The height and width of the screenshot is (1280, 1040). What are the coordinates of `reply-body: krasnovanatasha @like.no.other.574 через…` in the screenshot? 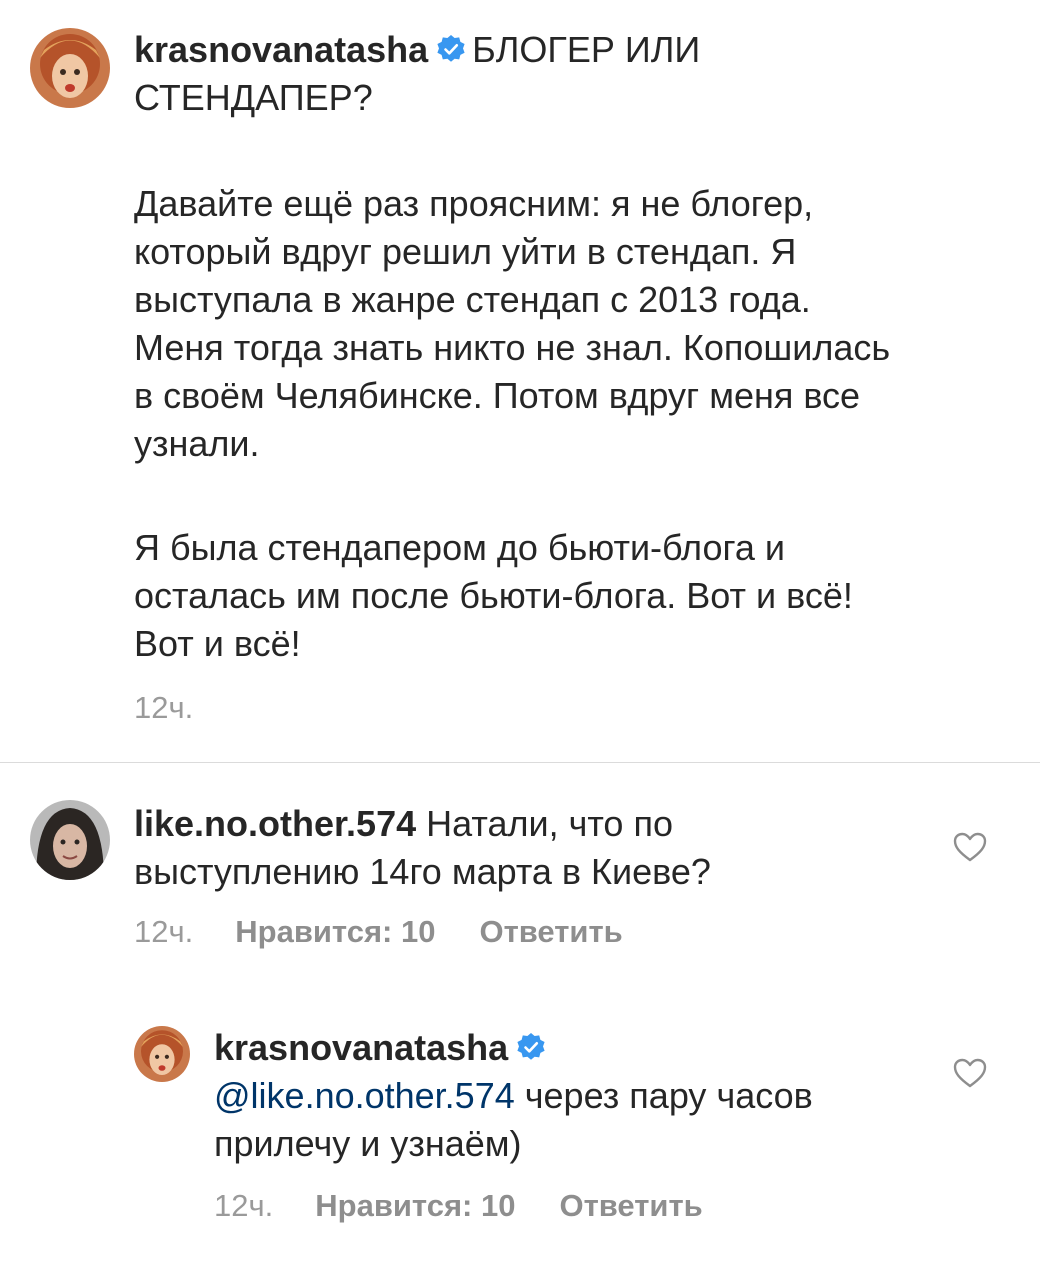 It's located at (574, 1096).